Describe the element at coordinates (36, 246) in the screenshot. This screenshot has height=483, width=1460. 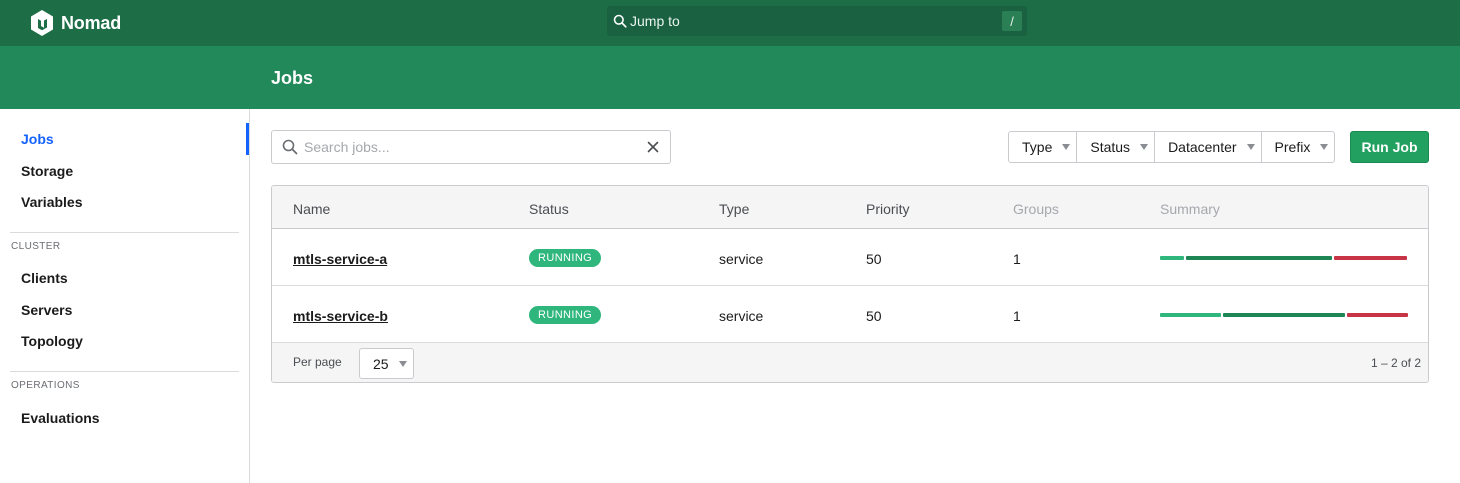
I see `sidebar-section-cluster: CLUSTER` at that location.